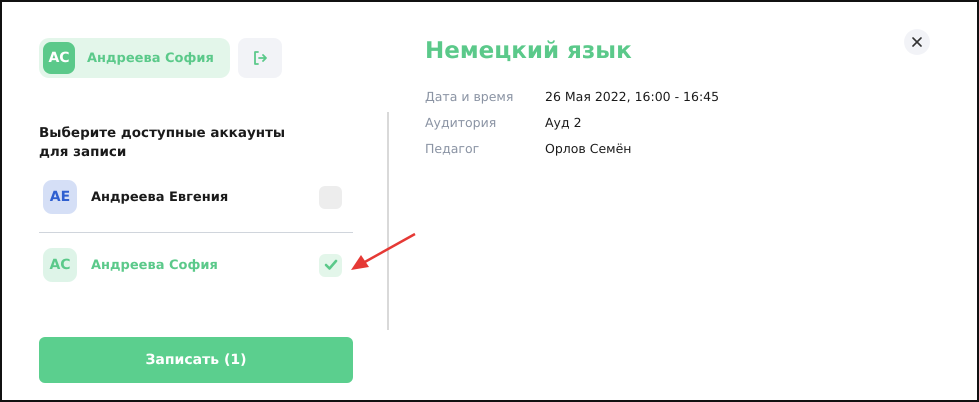  What do you see at coordinates (632, 97) in the screenshot?
I see `detail-value: 26 Мая 2022, 16:00 - 16:45` at bounding box center [632, 97].